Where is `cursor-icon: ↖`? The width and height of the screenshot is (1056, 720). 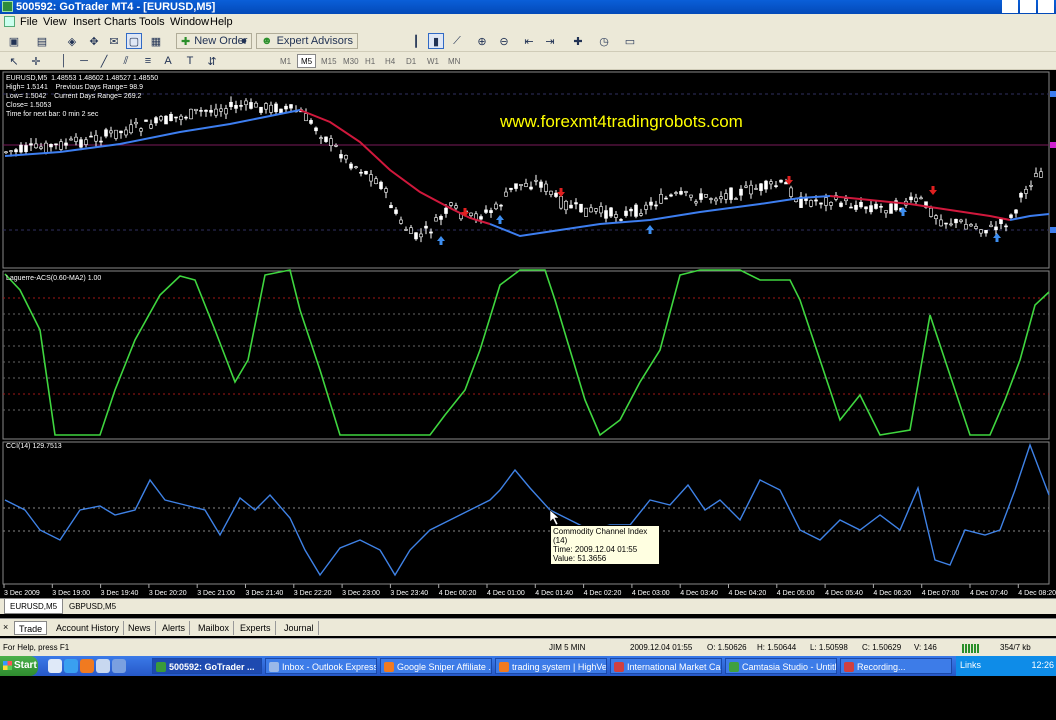 cursor-icon: ↖ is located at coordinates (14, 61).